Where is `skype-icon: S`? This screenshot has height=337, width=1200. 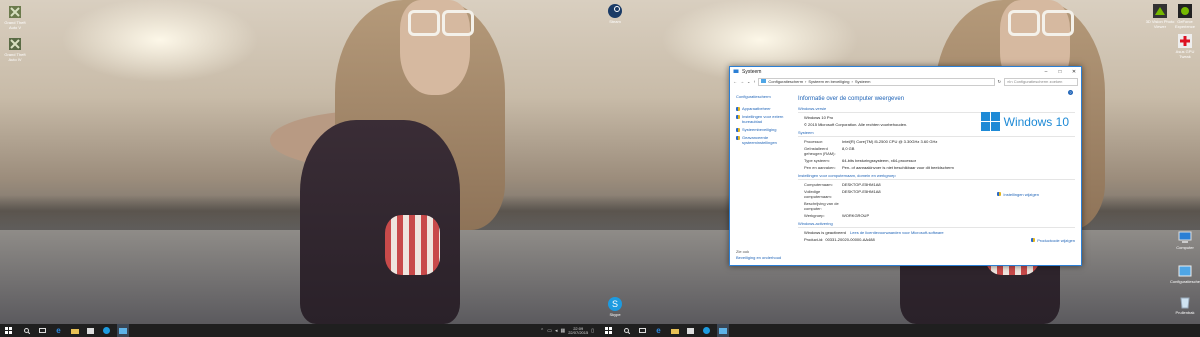 skype-icon: S is located at coordinates (615, 304).